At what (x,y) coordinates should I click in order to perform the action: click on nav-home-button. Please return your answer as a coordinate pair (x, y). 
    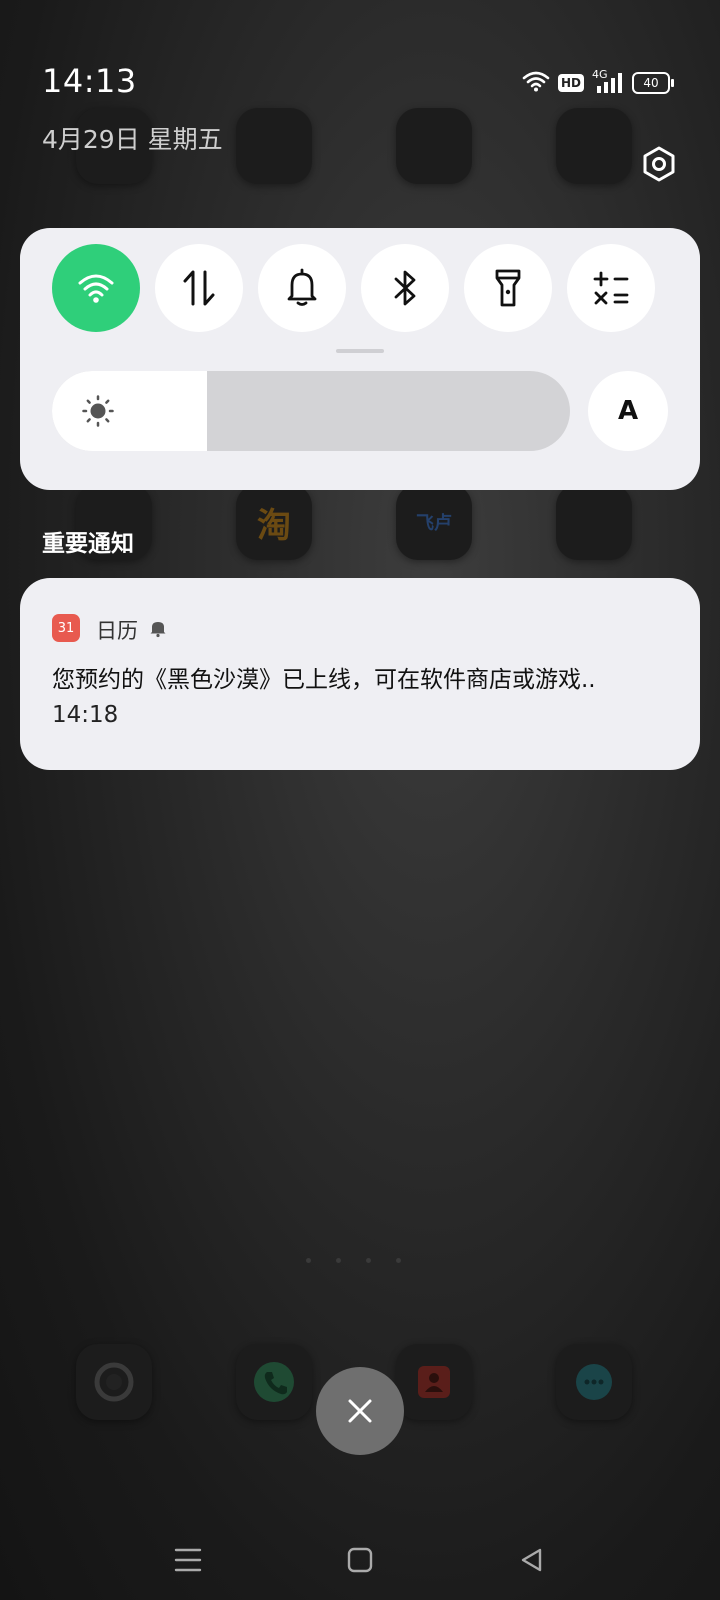
    Looking at the image, I should click on (360, 1560).